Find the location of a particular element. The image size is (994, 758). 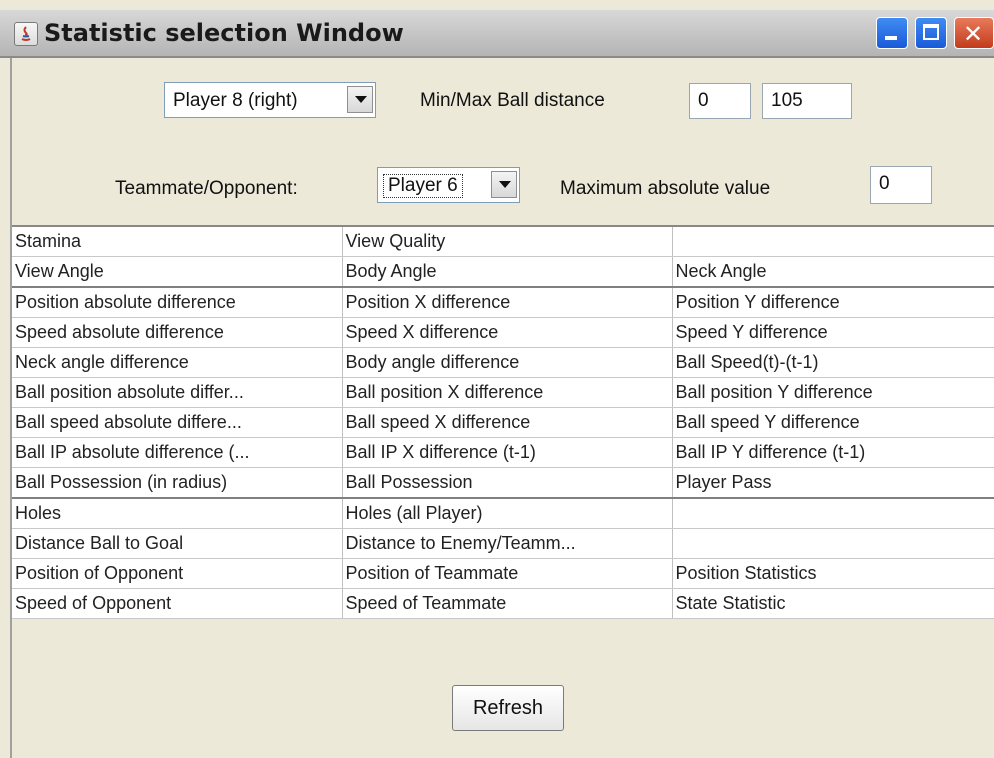

statistic-option: Ball Speed(t)-(t-1) is located at coordinates (833, 362).